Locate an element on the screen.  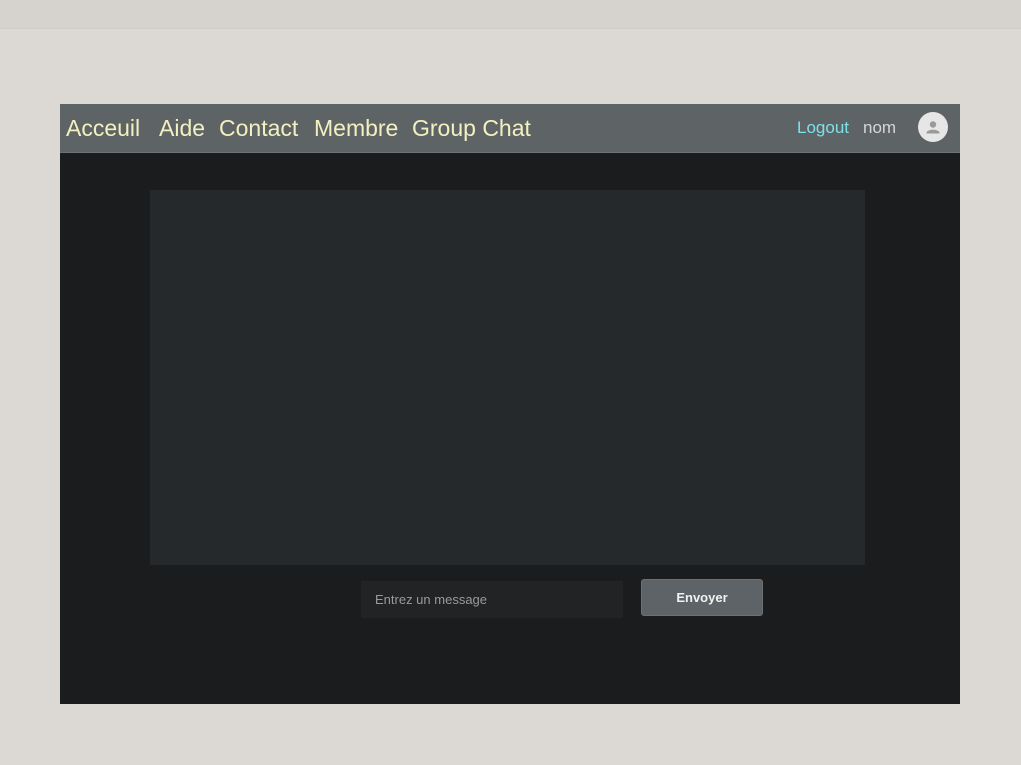
avatar is located at coordinates (933, 127).